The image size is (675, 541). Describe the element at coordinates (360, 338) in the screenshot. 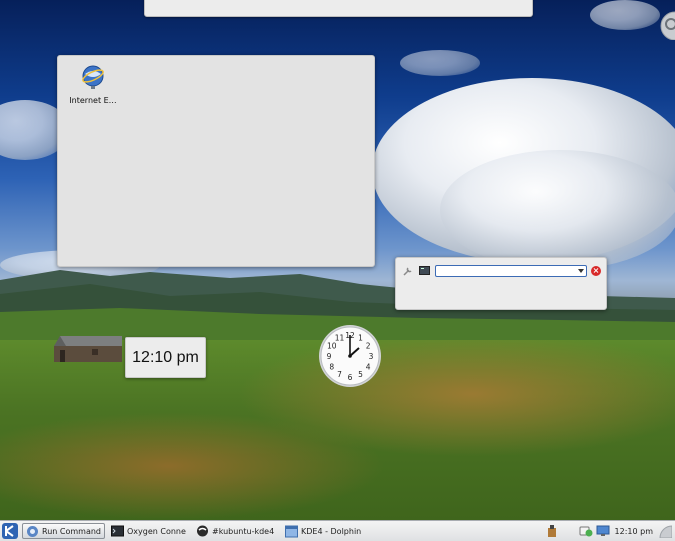

I see `clock-numeral: 1` at that location.